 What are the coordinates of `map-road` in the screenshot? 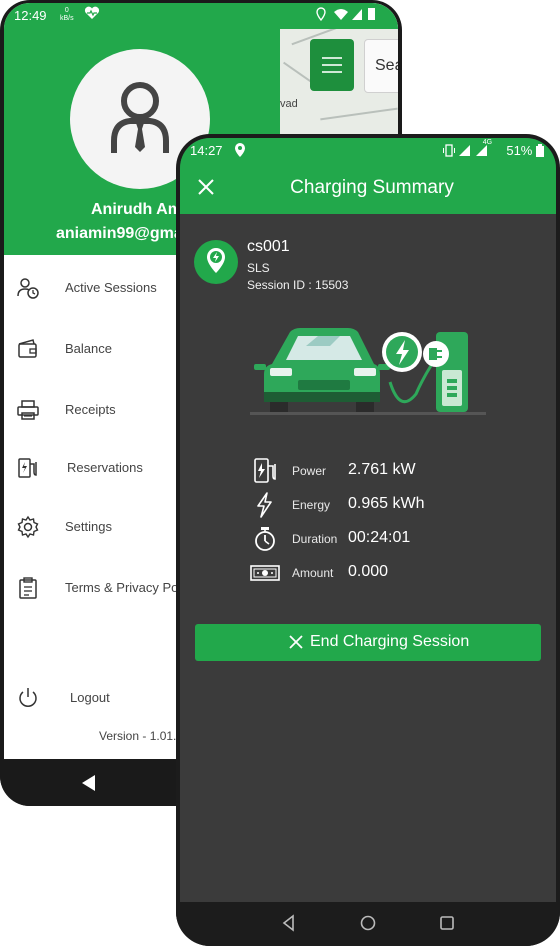 It's located at (359, 114).